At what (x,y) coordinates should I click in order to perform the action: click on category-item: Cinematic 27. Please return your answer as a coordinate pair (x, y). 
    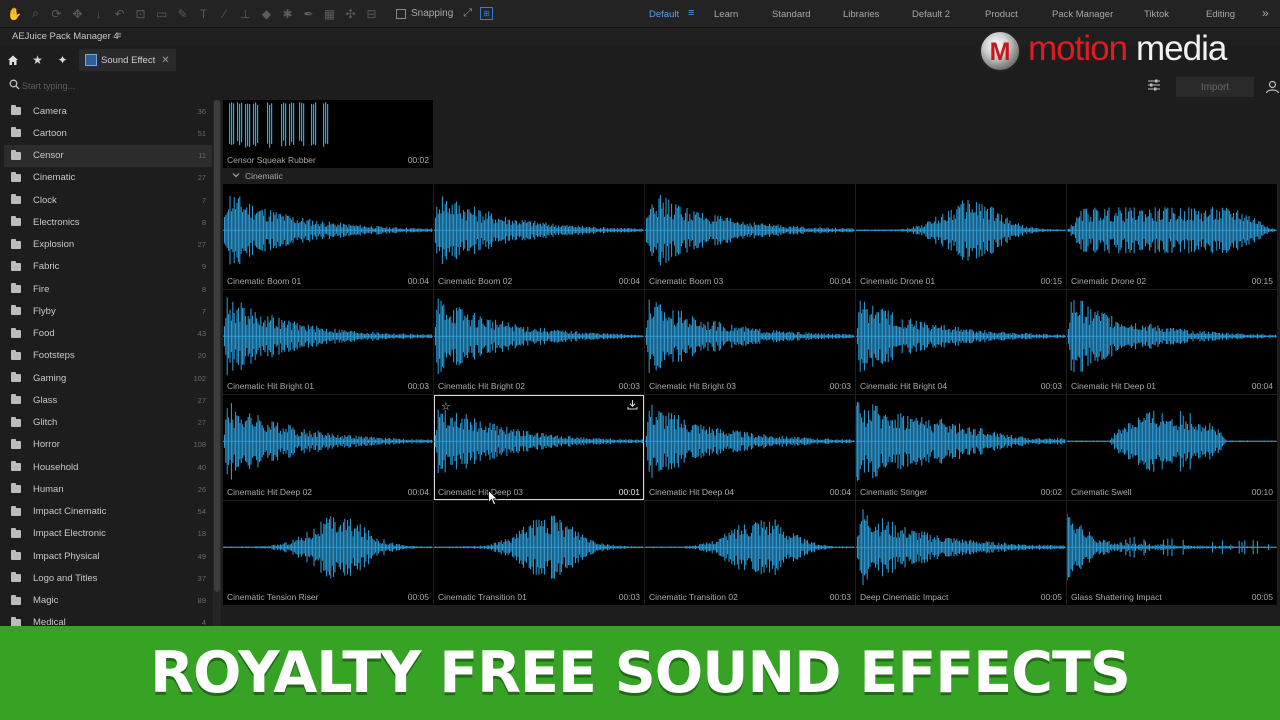
    Looking at the image, I should click on (108, 178).